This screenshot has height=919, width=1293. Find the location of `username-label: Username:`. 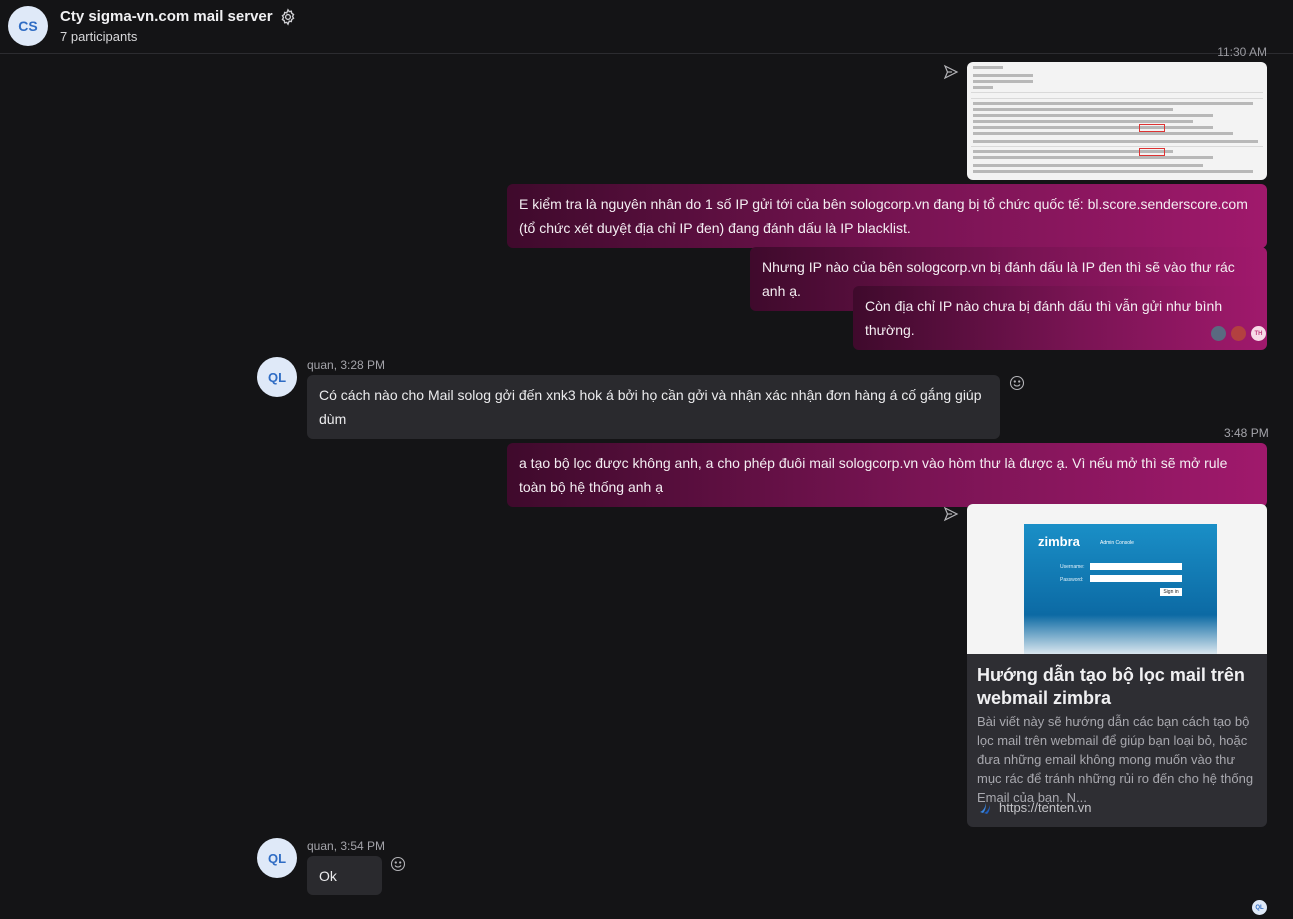

username-label: Username: is located at coordinates (1072, 567).